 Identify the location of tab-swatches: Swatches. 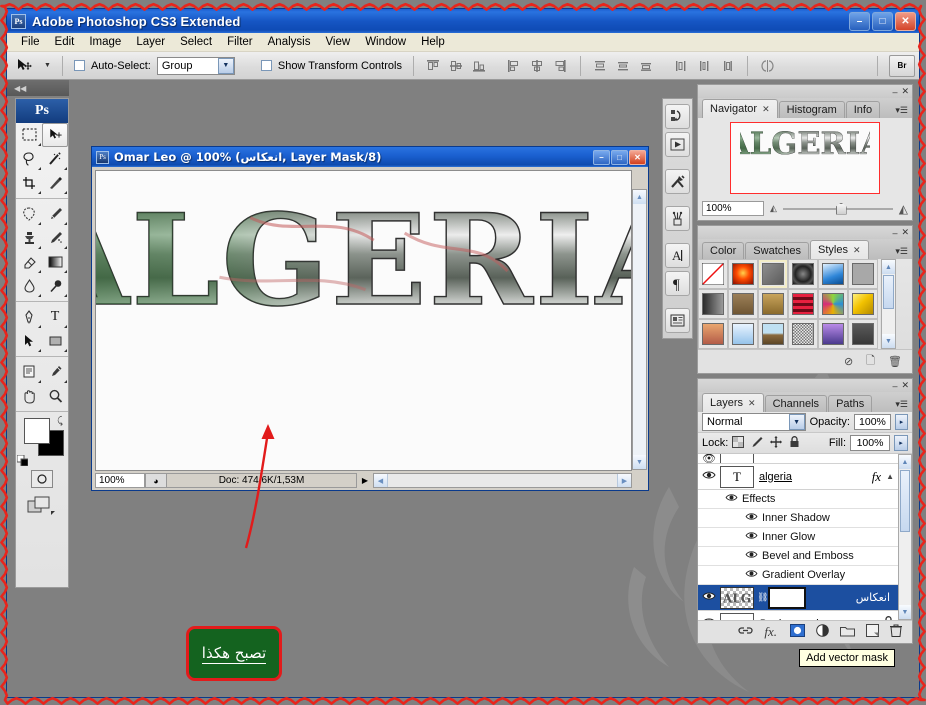
(777, 250).